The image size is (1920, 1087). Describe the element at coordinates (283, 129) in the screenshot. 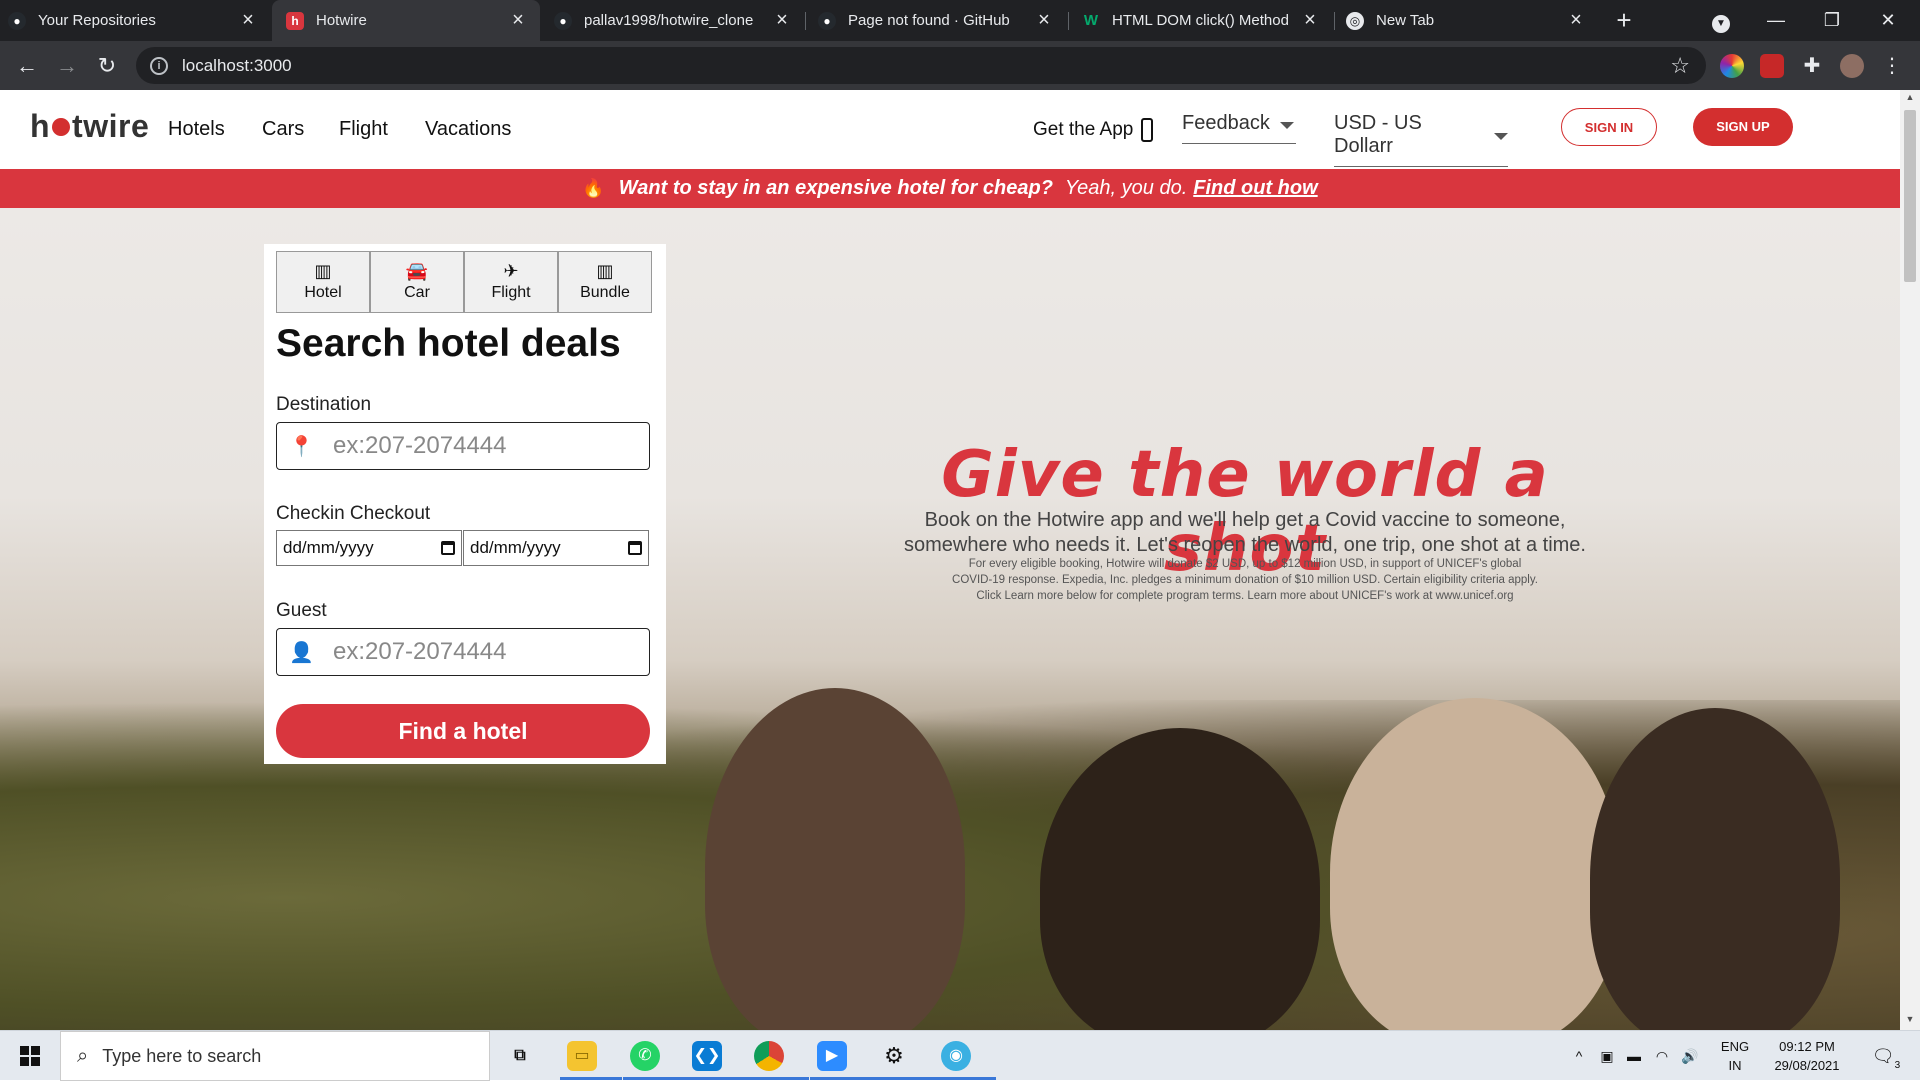

I see `nav-cars: Cars` at that location.